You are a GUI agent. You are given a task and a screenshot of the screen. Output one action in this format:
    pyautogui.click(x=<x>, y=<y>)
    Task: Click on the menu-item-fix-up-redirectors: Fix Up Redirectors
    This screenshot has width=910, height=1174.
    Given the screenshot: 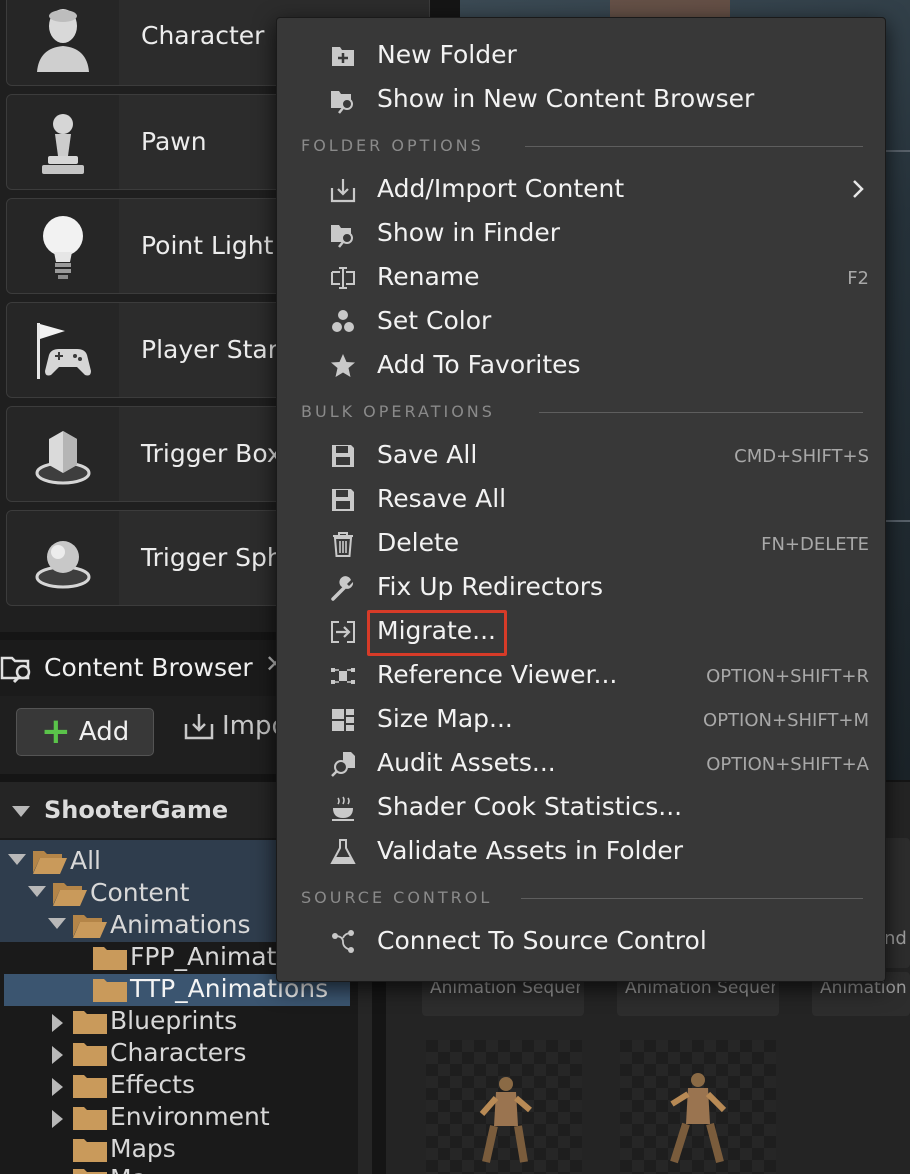 What is the action you would take?
    pyautogui.click(x=581, y=588)
    